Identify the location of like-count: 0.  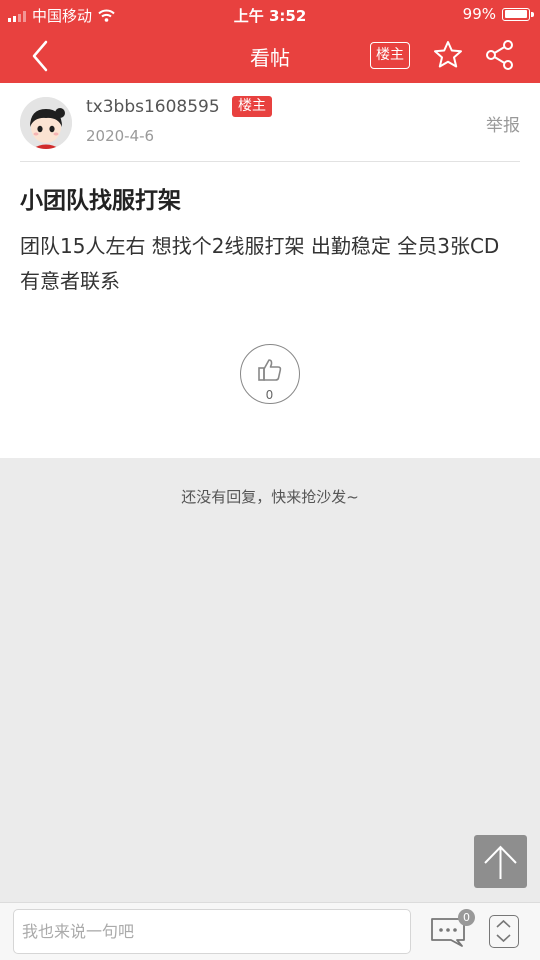
(269, 395).